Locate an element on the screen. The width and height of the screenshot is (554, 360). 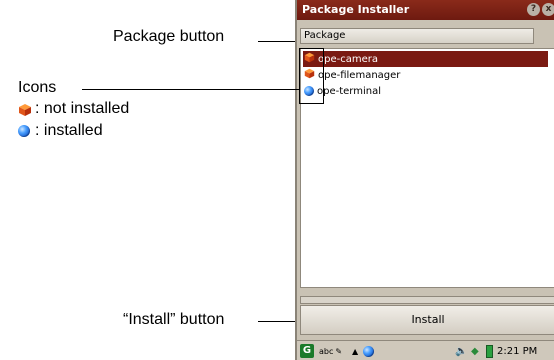
volume-icon: 🔈 is located at coordinates (461, 351).